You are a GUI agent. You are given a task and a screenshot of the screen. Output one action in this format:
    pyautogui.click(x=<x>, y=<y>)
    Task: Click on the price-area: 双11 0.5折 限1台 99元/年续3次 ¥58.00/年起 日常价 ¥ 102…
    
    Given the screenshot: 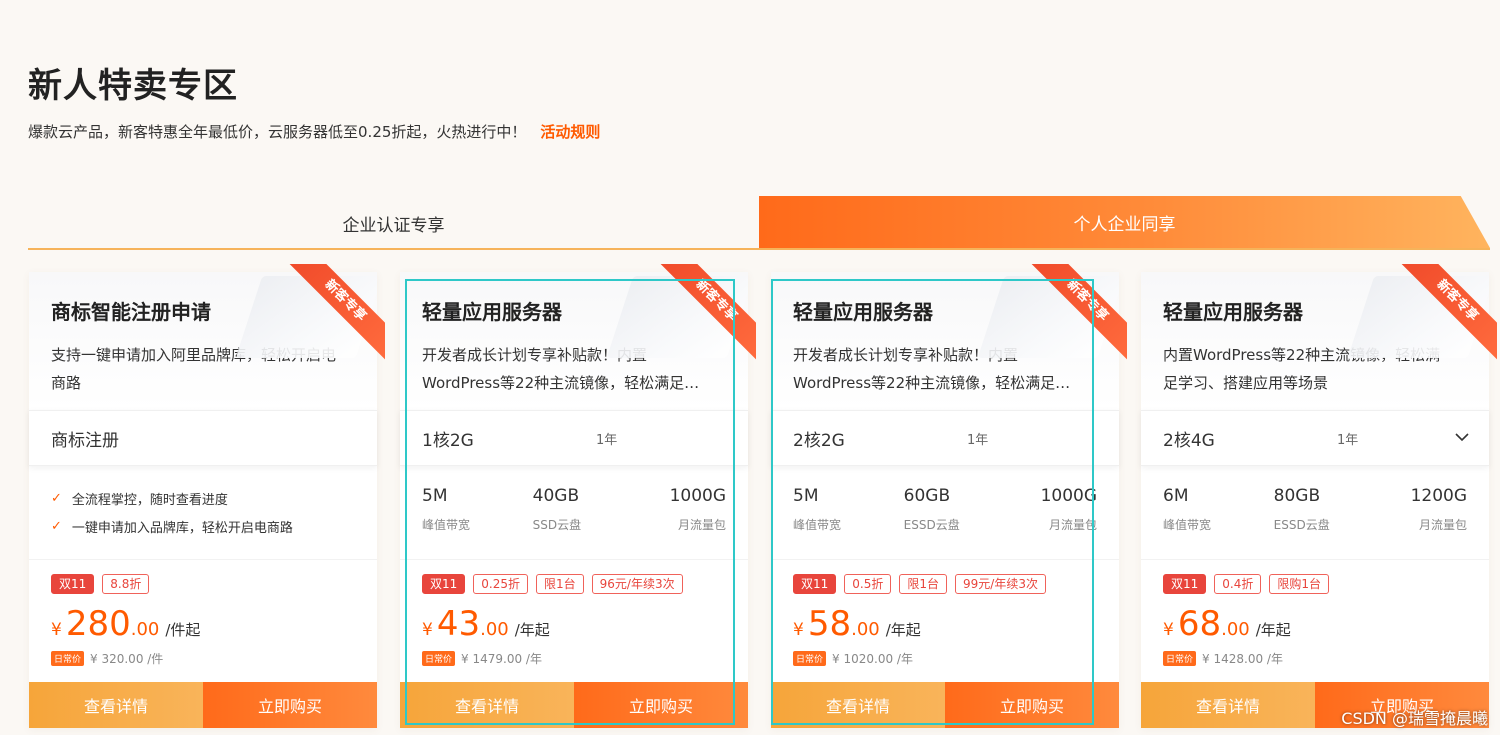 What is the action you would take?
    pyautogui.click(x=945, y=620)
    